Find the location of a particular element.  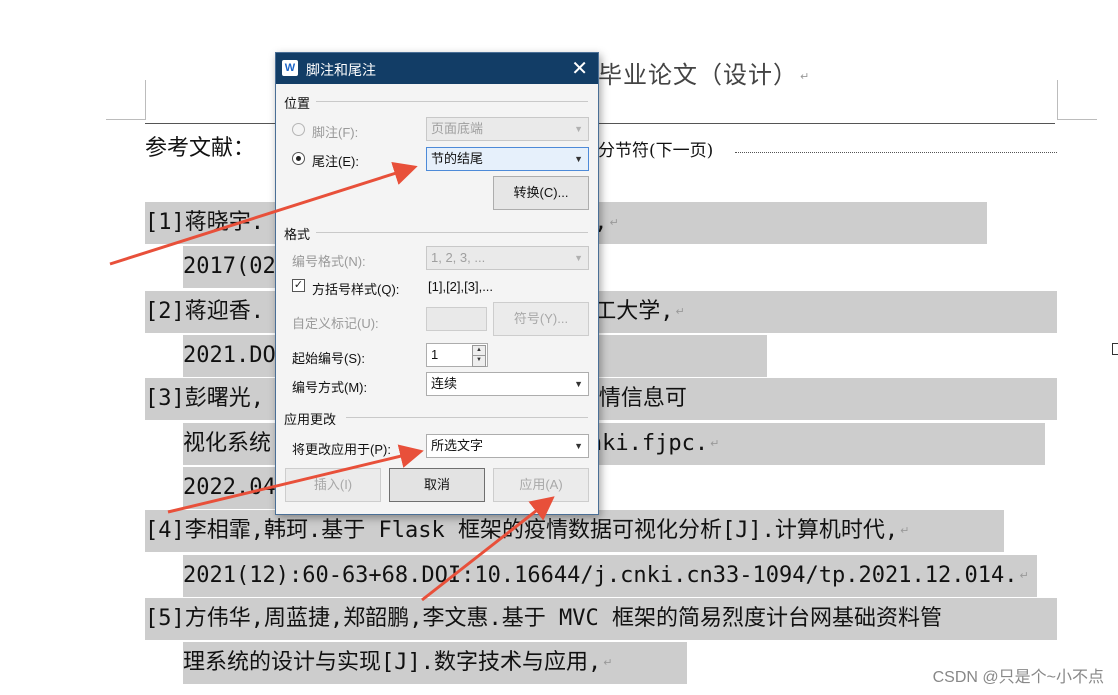

bracket-style-checkbox: ✓ is located at coordinates (298, 285).